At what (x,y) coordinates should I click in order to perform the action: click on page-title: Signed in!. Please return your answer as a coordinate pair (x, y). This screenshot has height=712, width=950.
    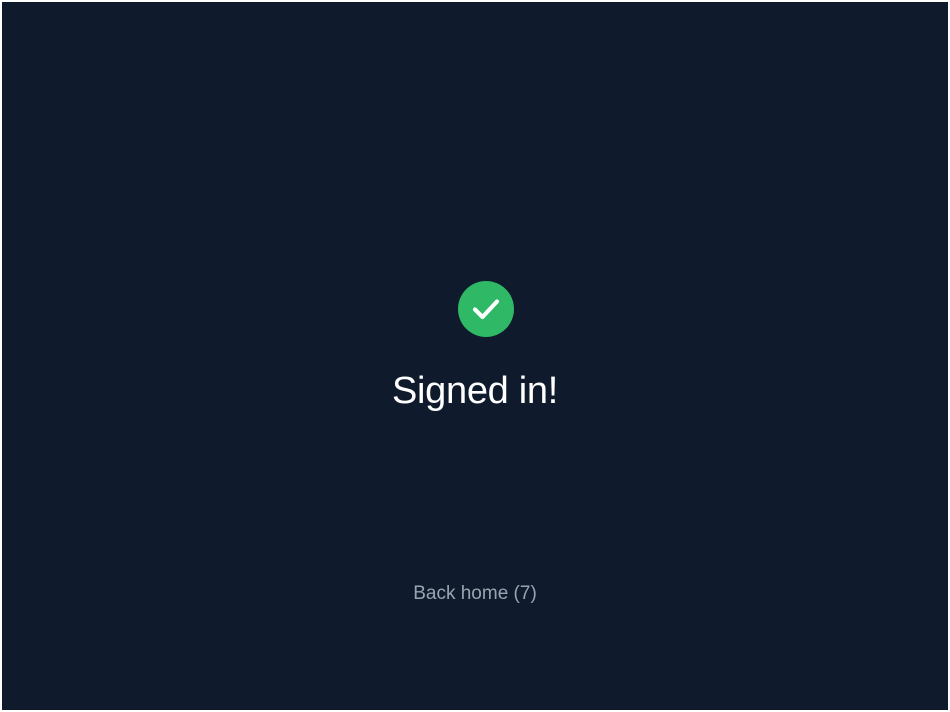
    Looking at the image, I should click on (474, 391).